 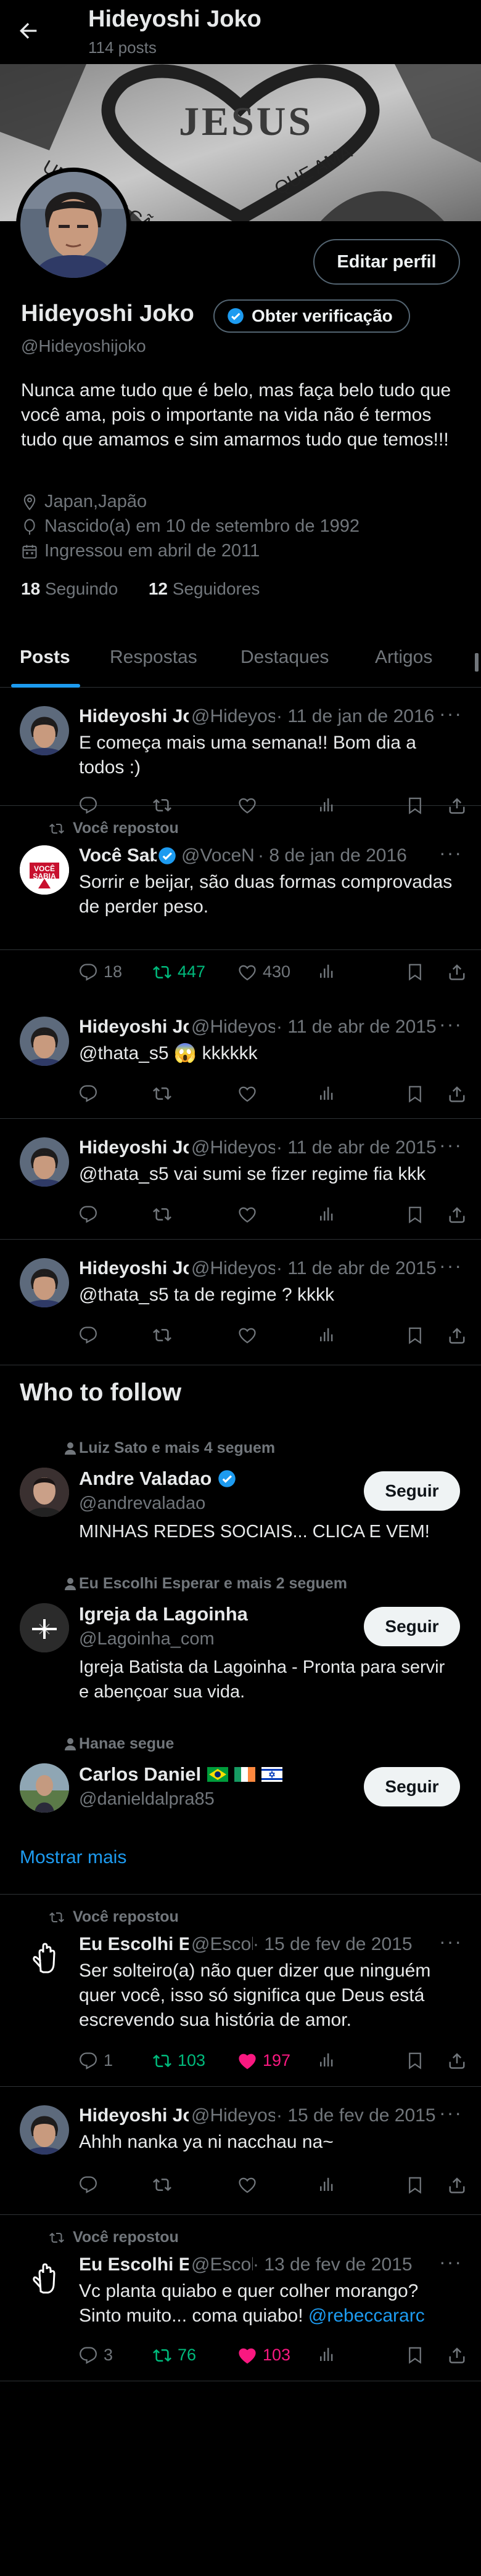 I want to click on tab-highlights: Destaques, so click(x=284, y=657).